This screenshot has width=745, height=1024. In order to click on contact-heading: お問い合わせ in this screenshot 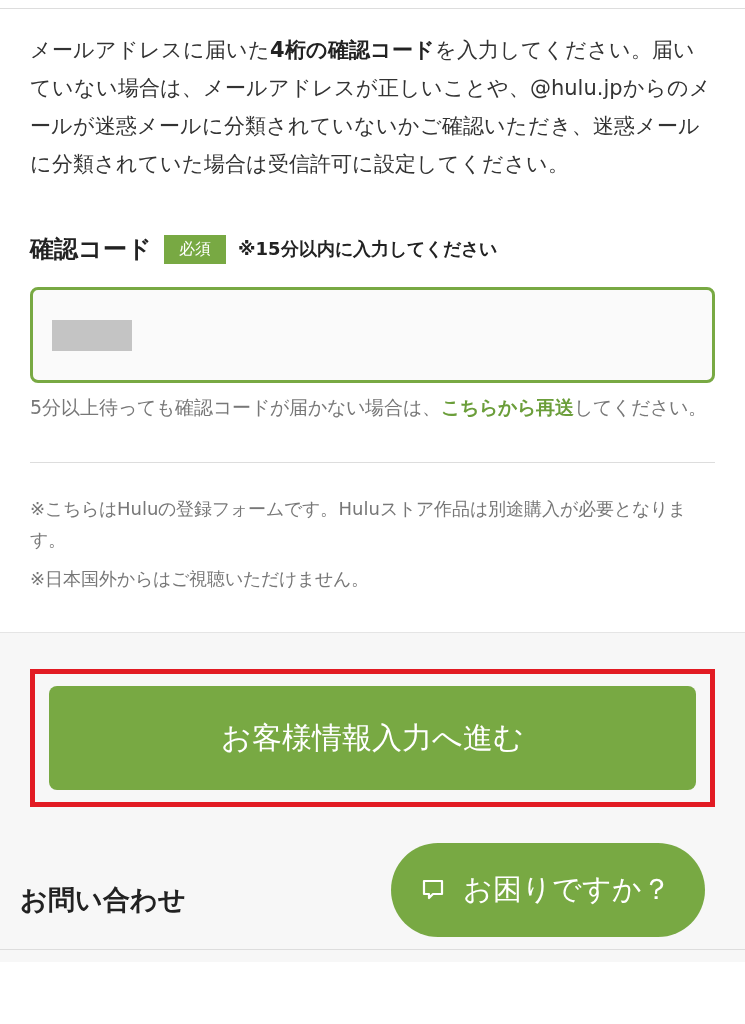, I will do `click(103, 900)`.